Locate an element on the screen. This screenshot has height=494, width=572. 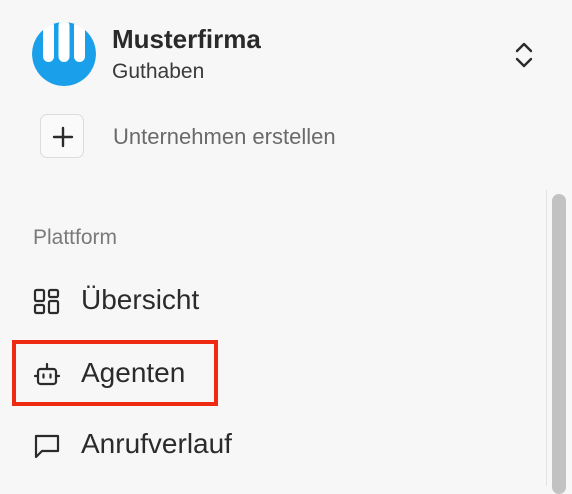
section-label-platform: Plattform is located at coordinates (75, 237).